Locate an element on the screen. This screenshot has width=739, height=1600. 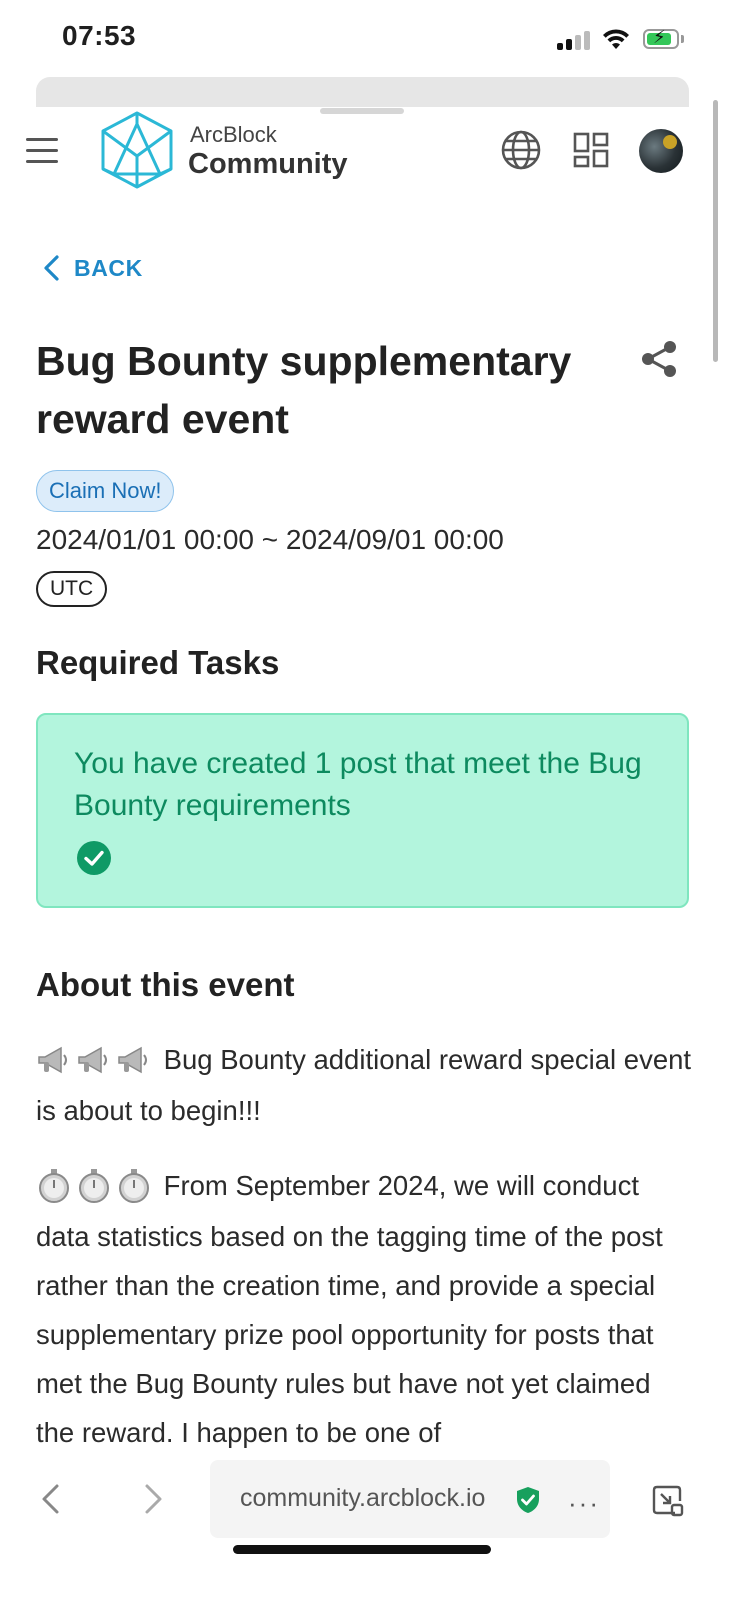
event-date-range: 2024/01/01 00:00 ~ 2024/09/01 00:00 is located at coordinates (270, 539).